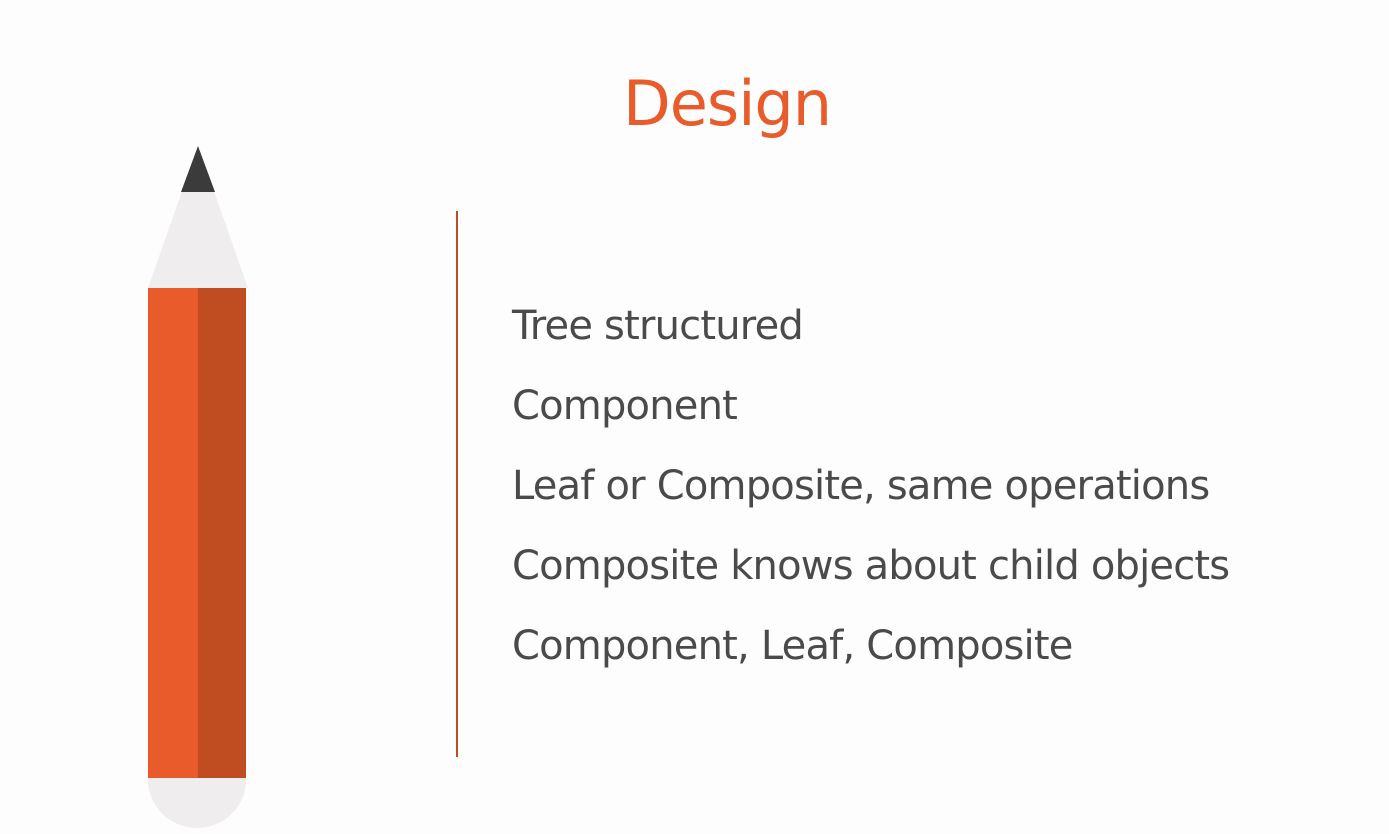  What do you see at coordinates (861, 486) in the screenshot?
I see `bullet-item: Leaf or Composite, same operations` at bounding box center [861, 486].